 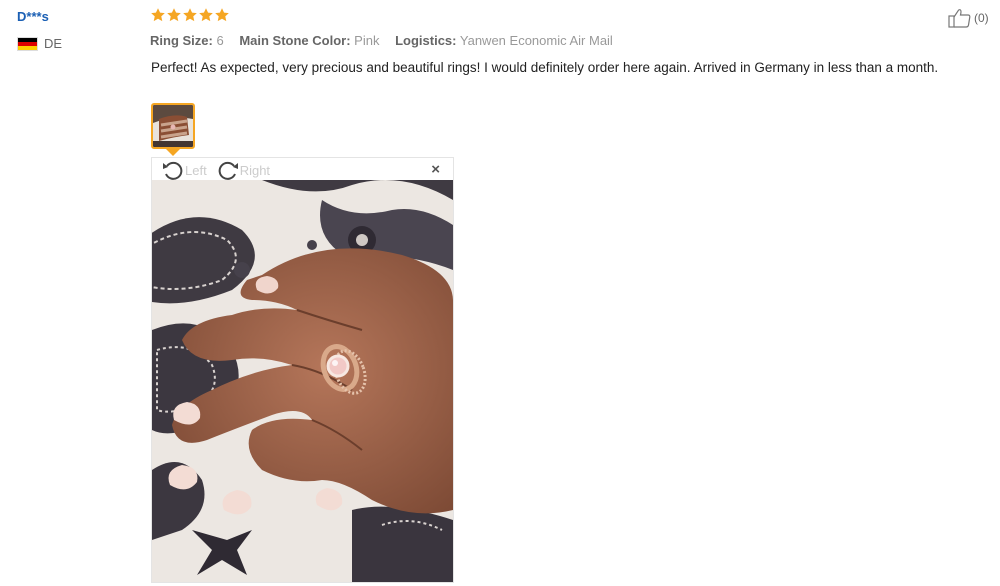 What do you see at coordinates (173, 152) in the screenshot?
I see `thumbnail-pointer` at bounding box center [173, 152].